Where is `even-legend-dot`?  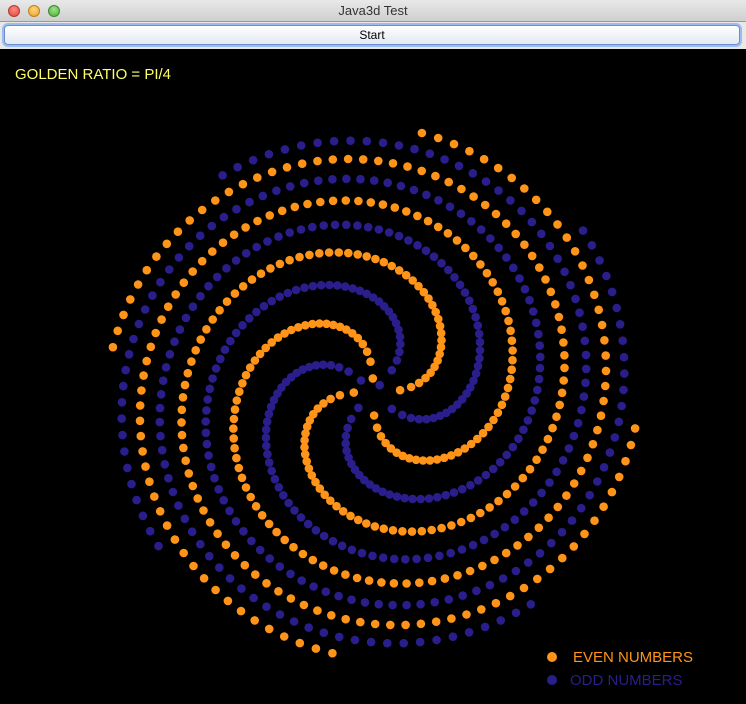
even-legend-dot is located at coordinates (552, 657).